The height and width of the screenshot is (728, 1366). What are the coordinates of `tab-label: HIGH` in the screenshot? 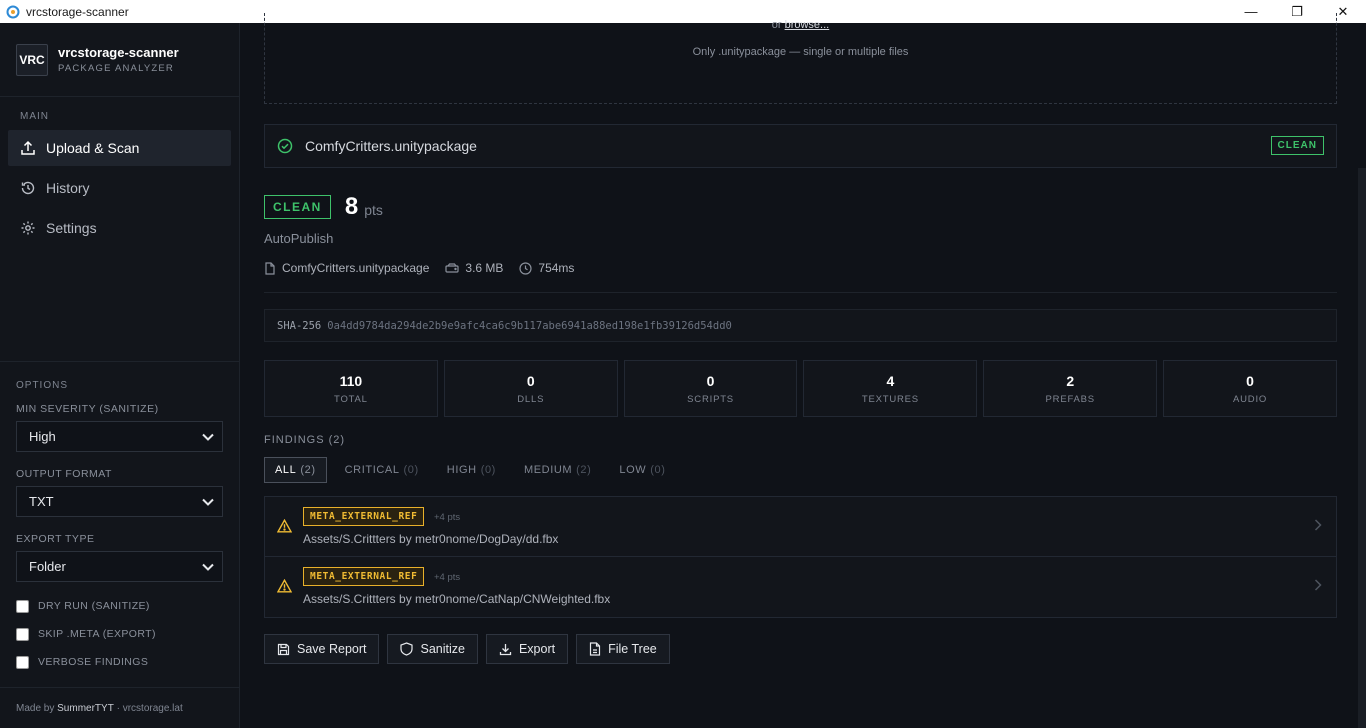 It's located at (461, 470).